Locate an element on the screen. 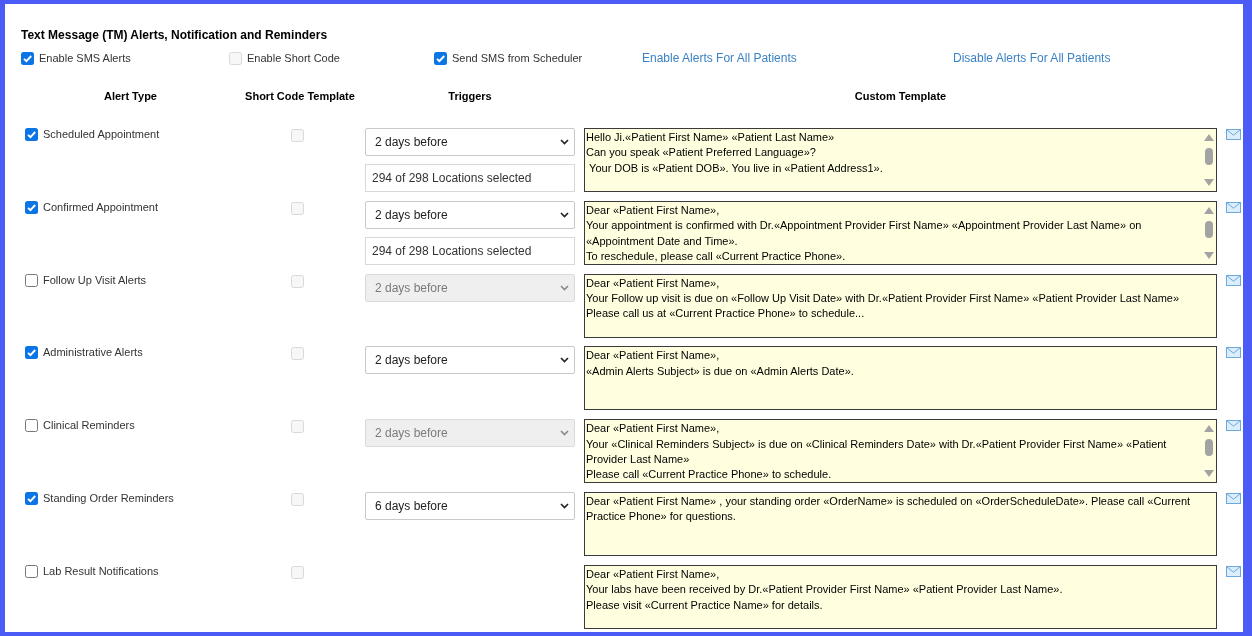 Image resolution: width=1252 pixels, height=636 pixels. alert-type-label: Confirmed Appointment is located at coordinates (100, 207).